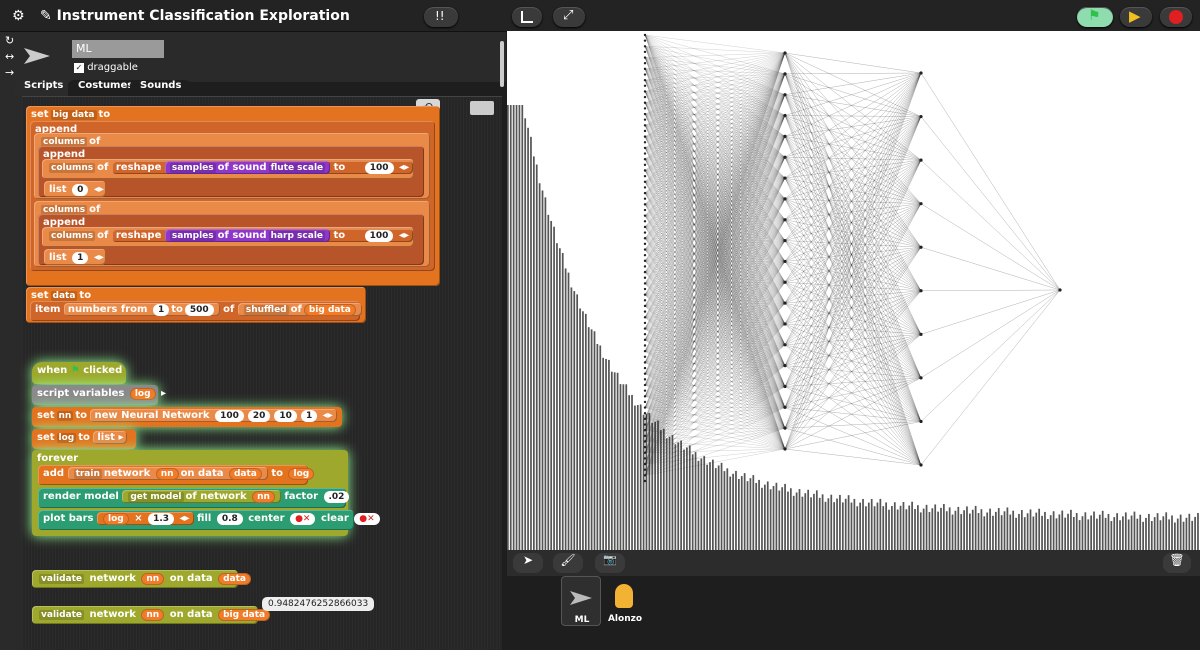 This screenshot has width=1200, height=650. What do you see at coordinates (167, 473) in the screenshot?
I see `train-network-block: train network nn on data data` at bounding box center [167, 473].